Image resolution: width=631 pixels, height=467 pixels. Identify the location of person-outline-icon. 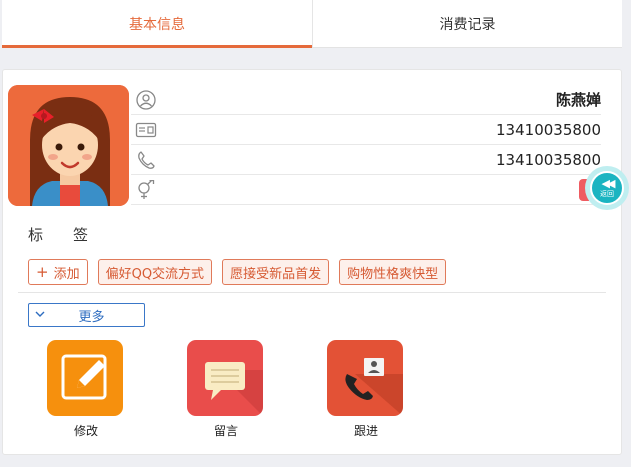
(146, 100).